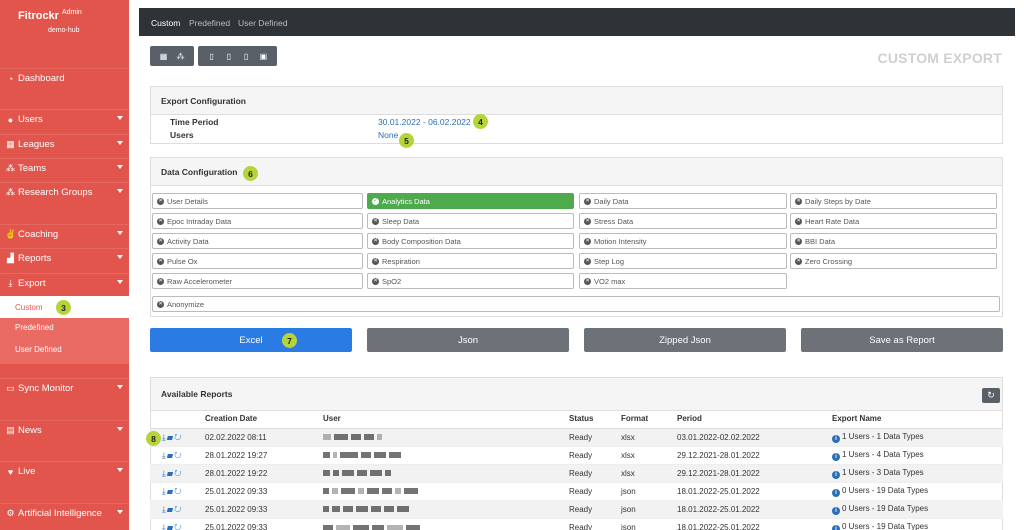  I want to click on annotation-badge-3: 3, so click(63, 307).